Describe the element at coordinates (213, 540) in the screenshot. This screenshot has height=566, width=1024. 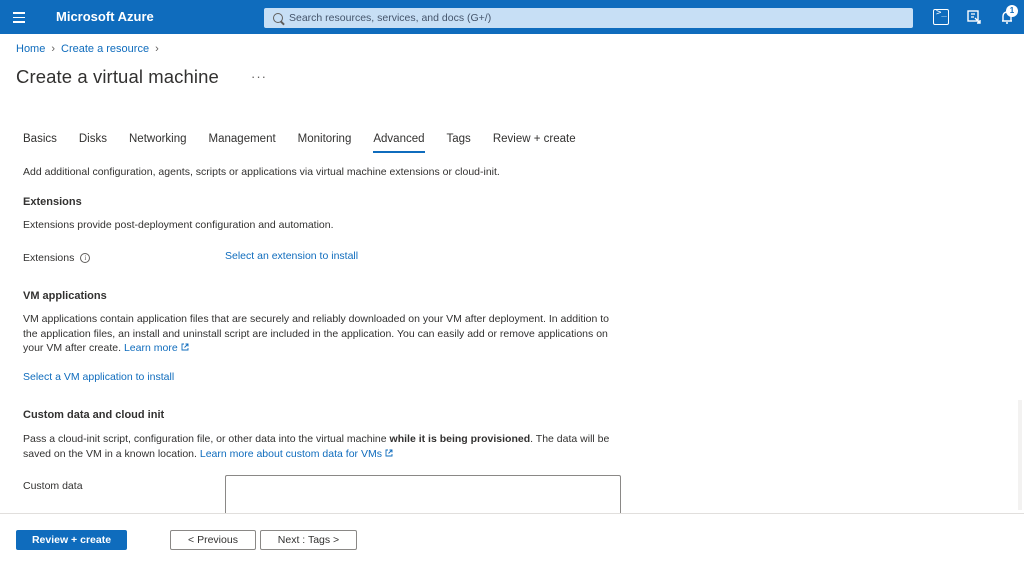
I see `previous-button: < Previous` at that location.